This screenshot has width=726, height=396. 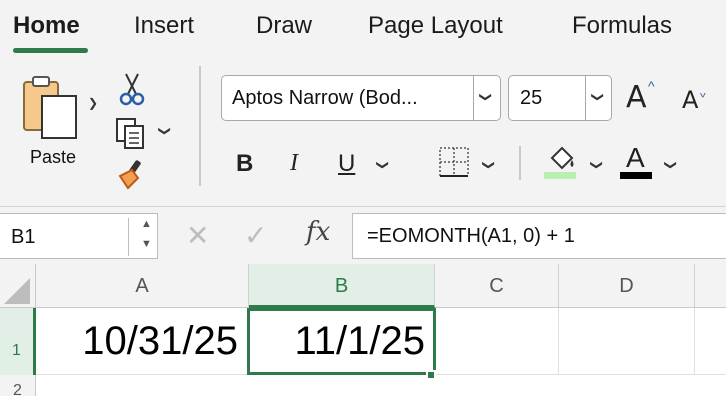 I want to click on formula-bar: B1 ▲ ▼ ✕ ✓ fx =EOMONTH(A1, 0) + 1, so click(x=363, y=235).